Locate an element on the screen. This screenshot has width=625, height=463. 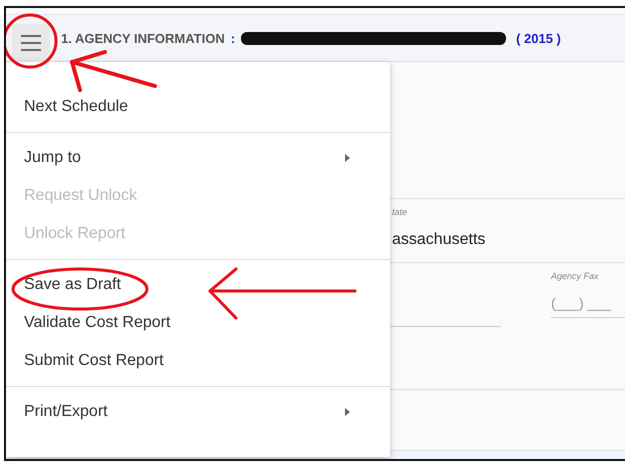
field-label: tate is located at coordinates (400, 212).